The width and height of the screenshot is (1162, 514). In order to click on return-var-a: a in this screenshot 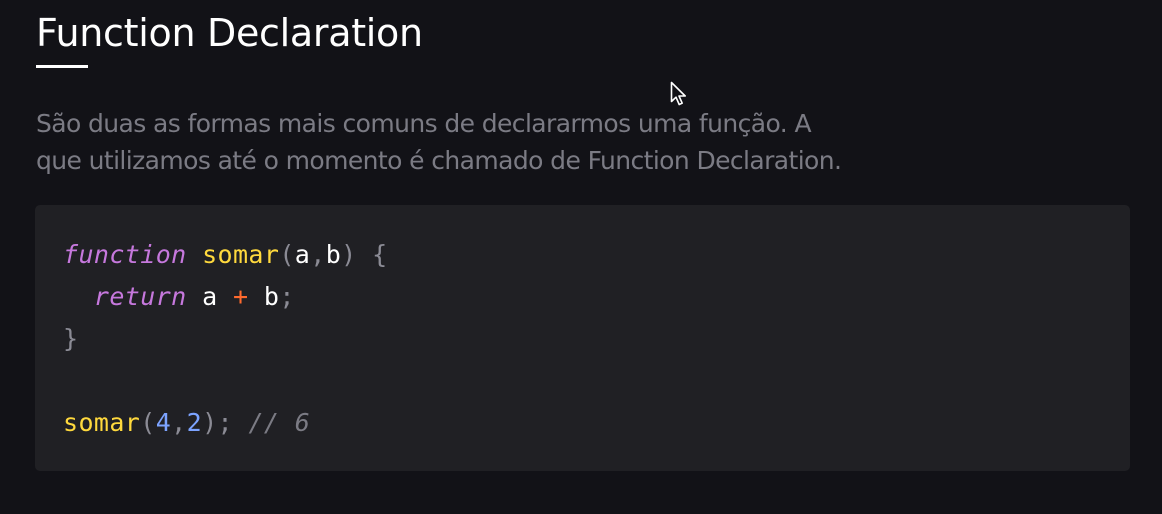, I will do `click(210, 296)`.